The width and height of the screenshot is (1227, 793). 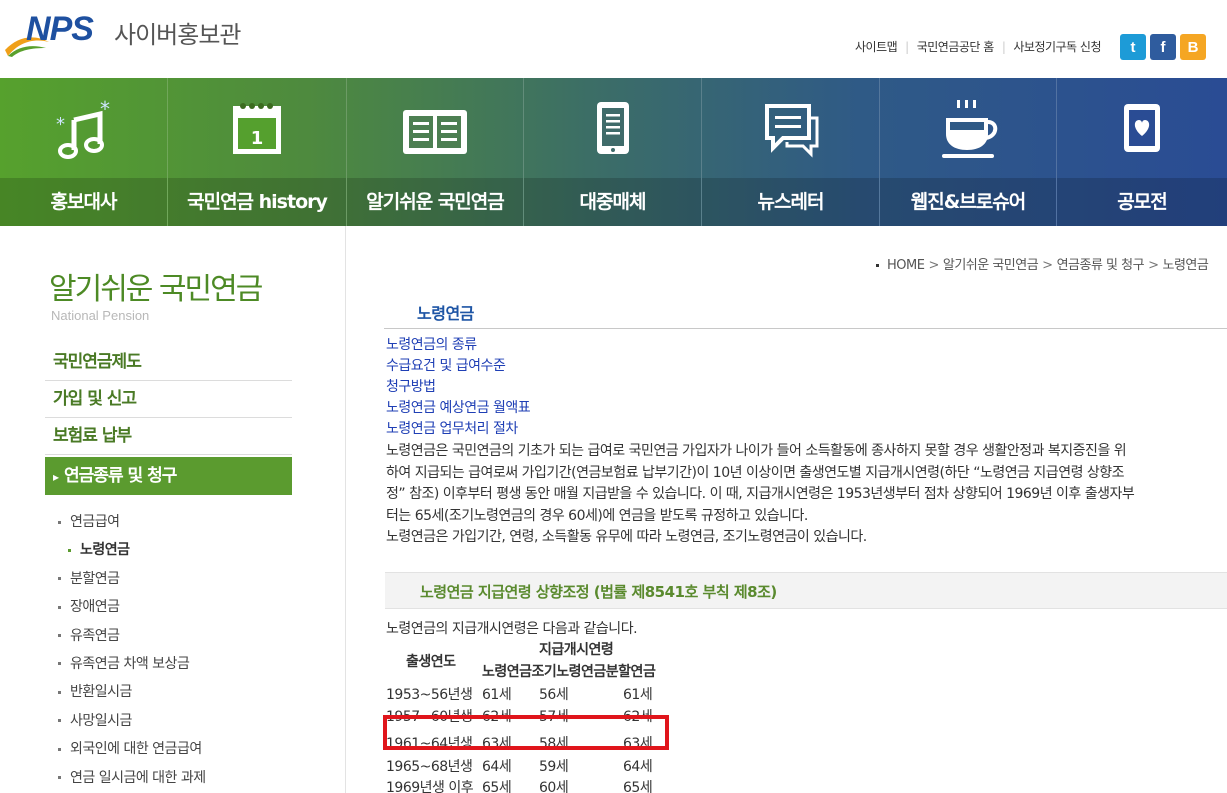 What do you see at coordinates (1142, 128) in the screenshot?
I see `heart-card-icon` at bounding box center [1142, 128].